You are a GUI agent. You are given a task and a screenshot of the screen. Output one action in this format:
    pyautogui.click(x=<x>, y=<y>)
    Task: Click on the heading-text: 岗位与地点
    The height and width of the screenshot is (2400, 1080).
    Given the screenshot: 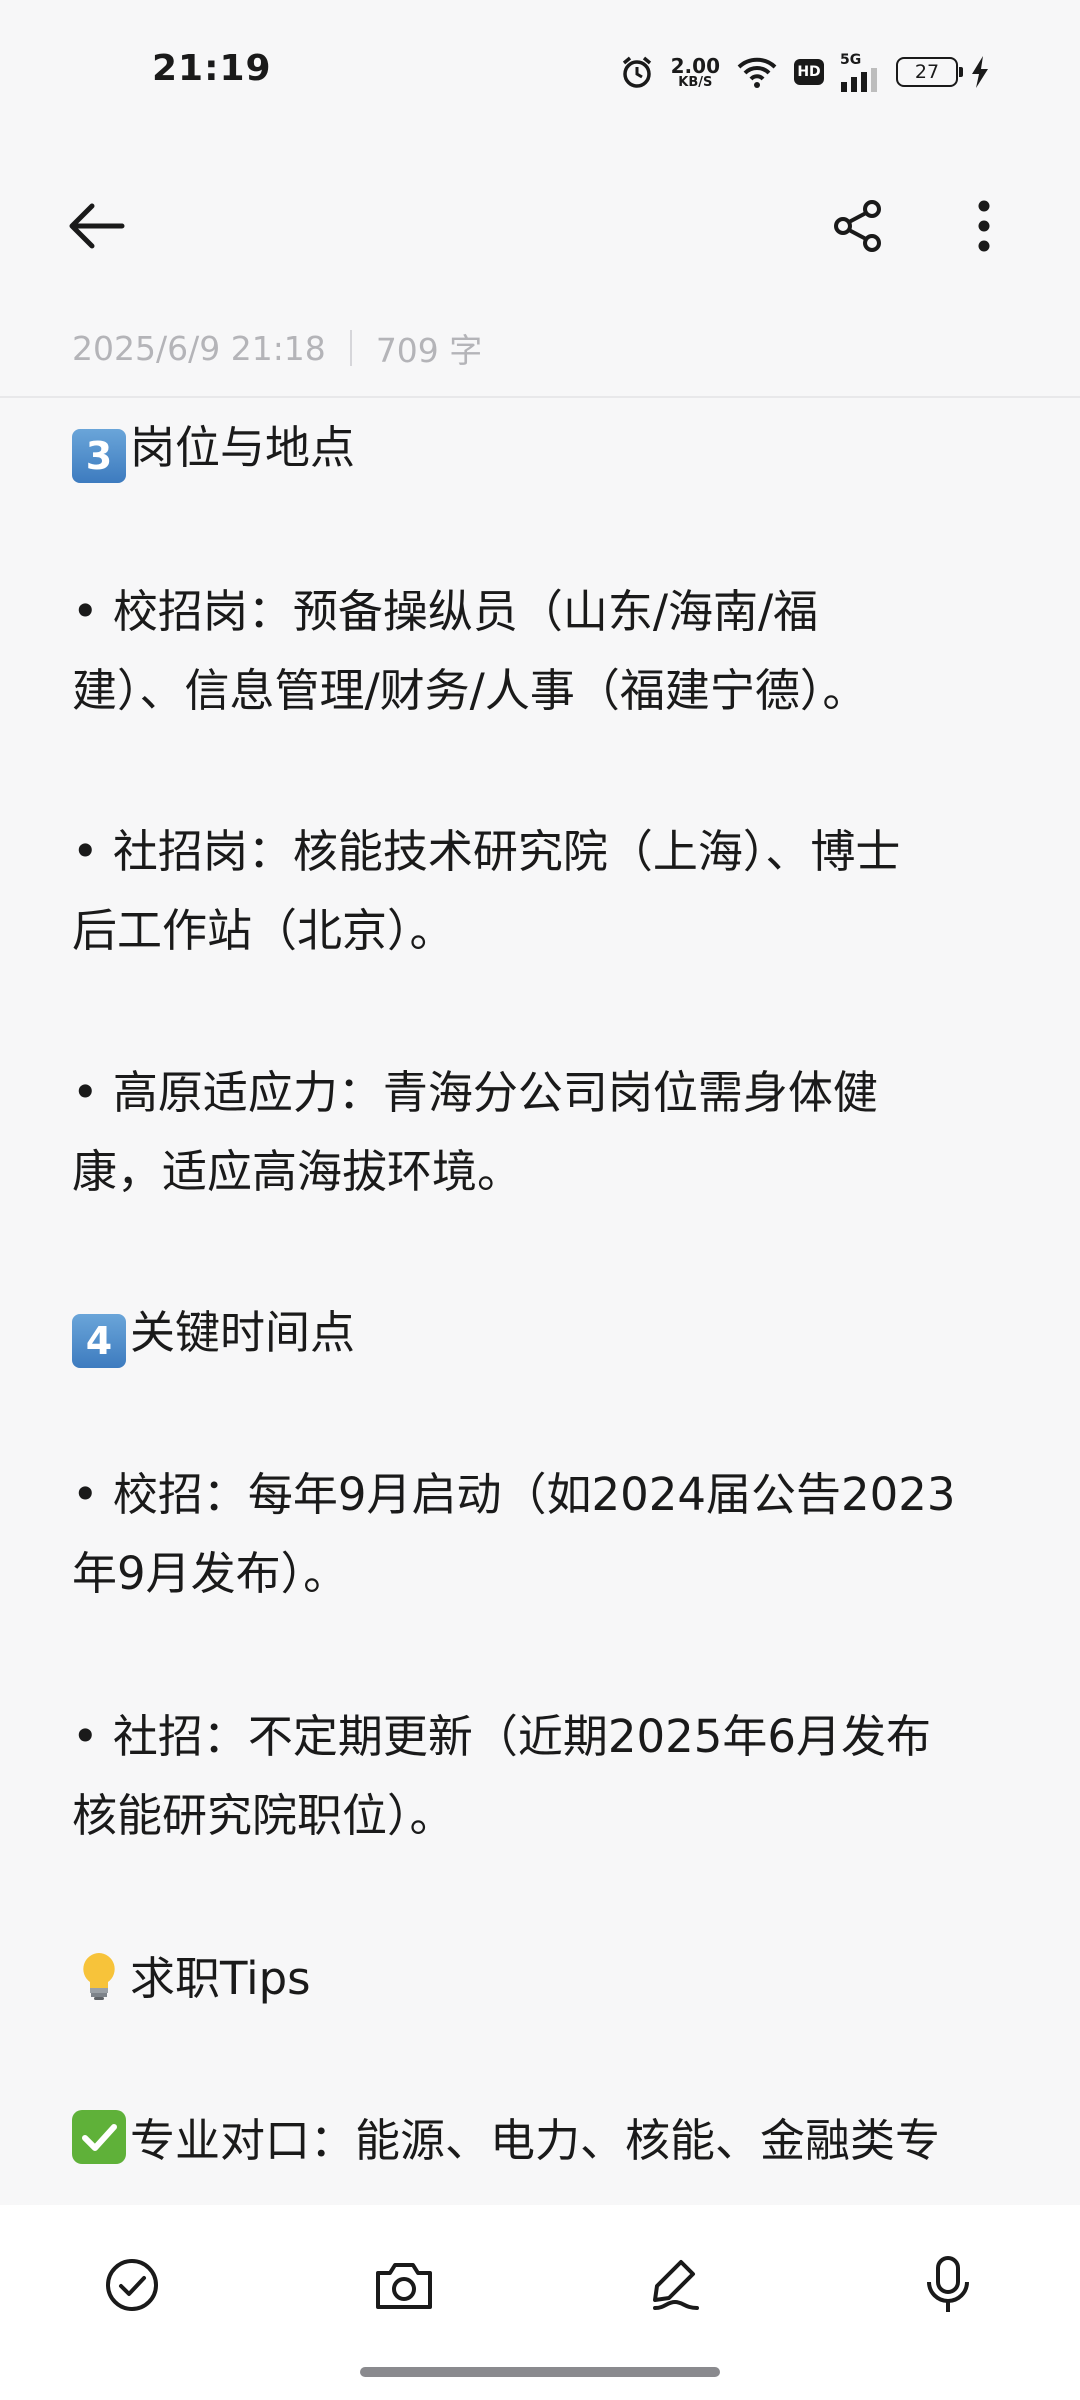 What is the action you would take?
    pyautogui.click(x=243, y=447)
    